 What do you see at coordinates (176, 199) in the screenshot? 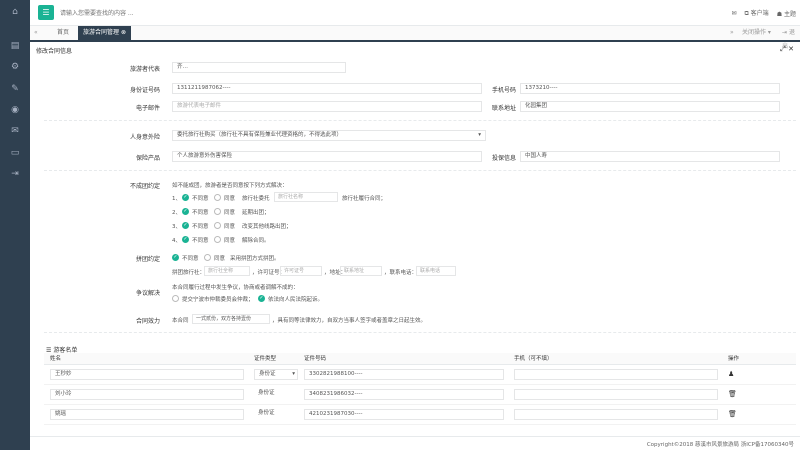
I see `fail-num: 1、` at bounding box center [176, 199].